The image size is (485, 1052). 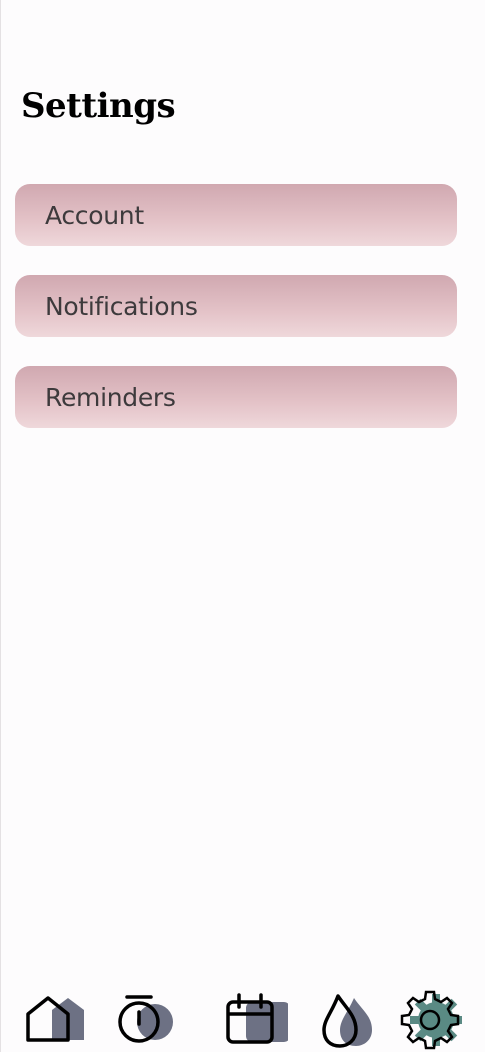 I want to click on settings-item-label: Account, so click(x=94, y=215).